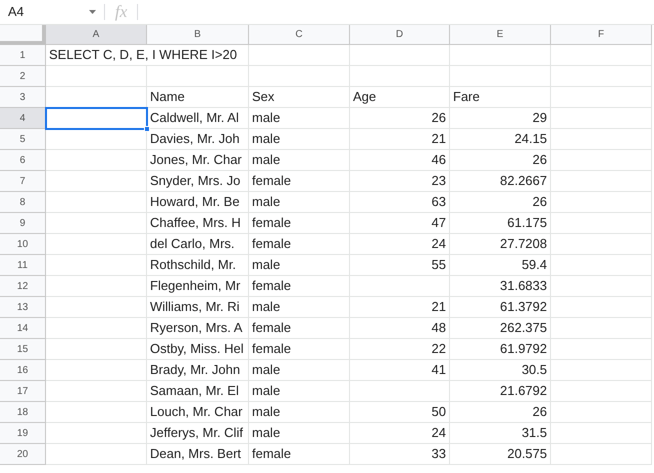  What do you see at coordinates (500, 391) in the screenshot?
I see `table-cell: 21.6792` at bounding box center [500, 391].